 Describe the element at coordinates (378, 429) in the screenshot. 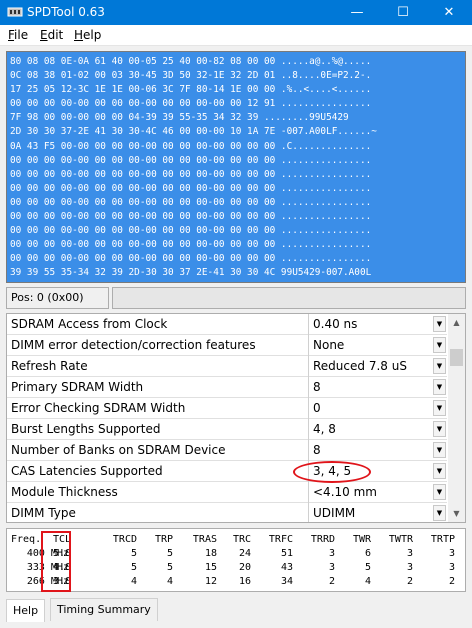

I see `property-value-select: 4, 8 ▼` at that location.